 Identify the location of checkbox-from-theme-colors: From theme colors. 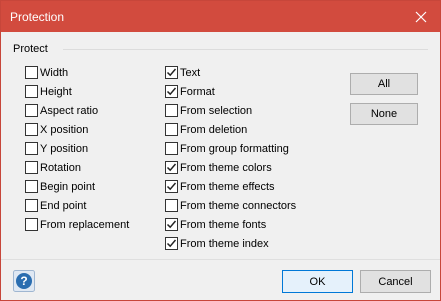
(230, 167).